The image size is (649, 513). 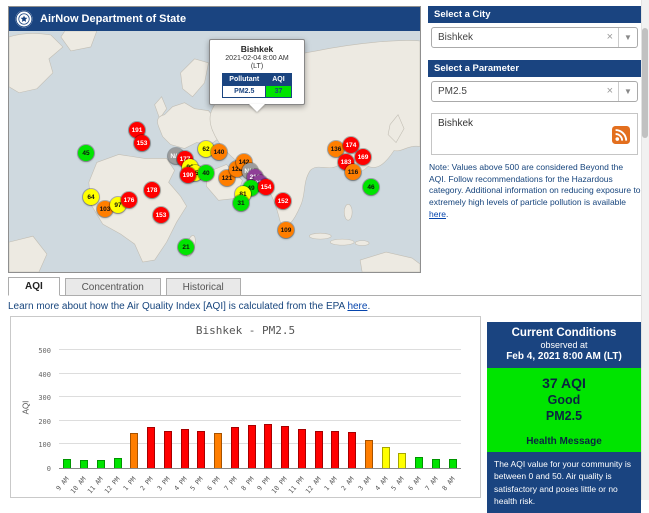 What do you see at coordinates (286, 230) in the screenshot?
I see `aqi-marker: 109` at bounding box center [286, 230].